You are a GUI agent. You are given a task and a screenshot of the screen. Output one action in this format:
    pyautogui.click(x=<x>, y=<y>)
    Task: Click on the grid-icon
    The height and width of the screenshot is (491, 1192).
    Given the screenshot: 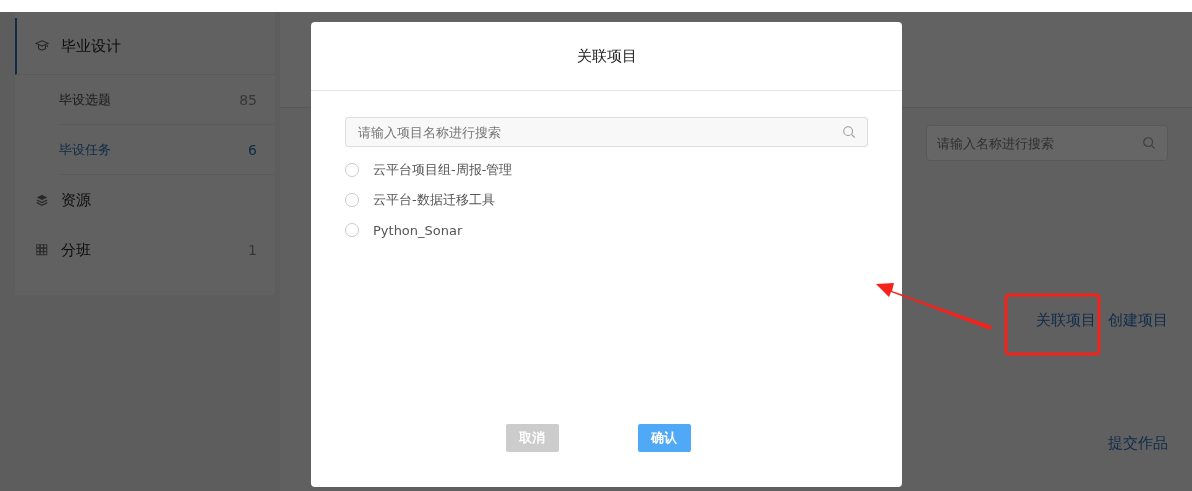 What is the action you would take?
    pyautogui.click(x=42, y=250)
    